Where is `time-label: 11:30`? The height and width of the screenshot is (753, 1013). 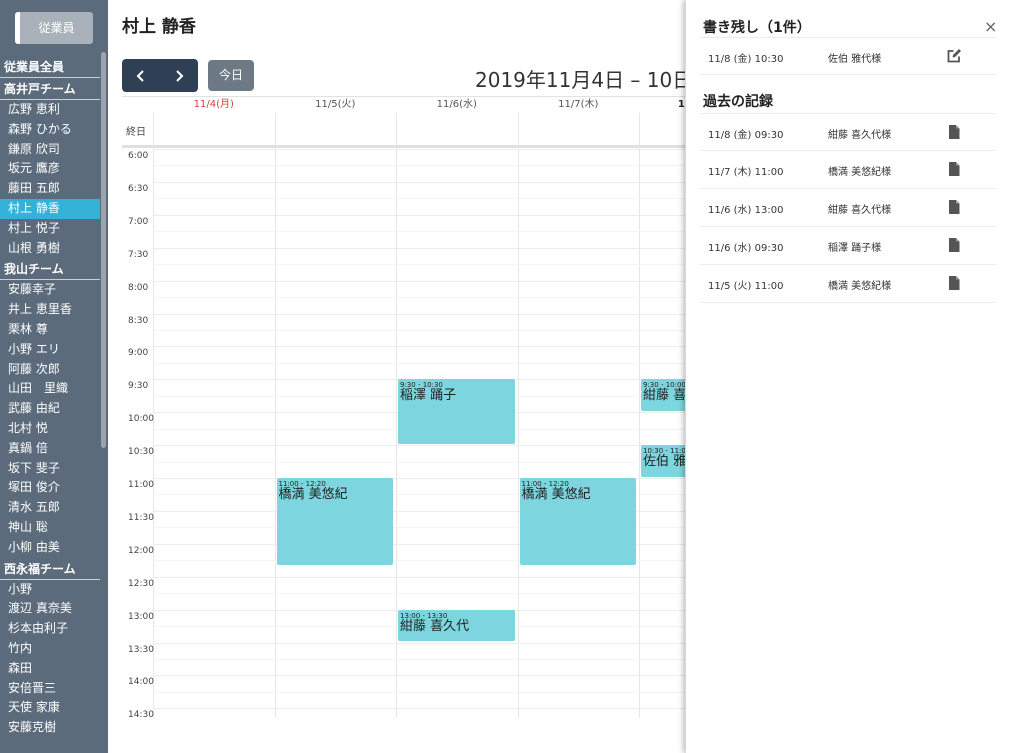
time-label: 11:30 is located at coordinates (141, 517).